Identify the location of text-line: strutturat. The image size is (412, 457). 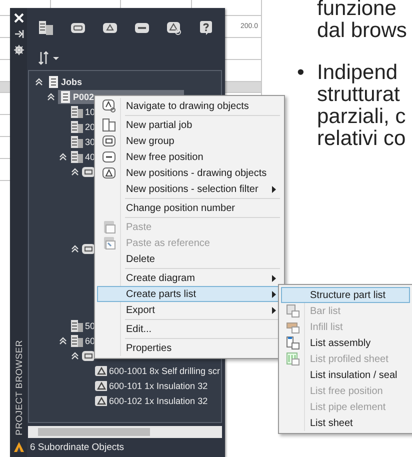
(359, 95).